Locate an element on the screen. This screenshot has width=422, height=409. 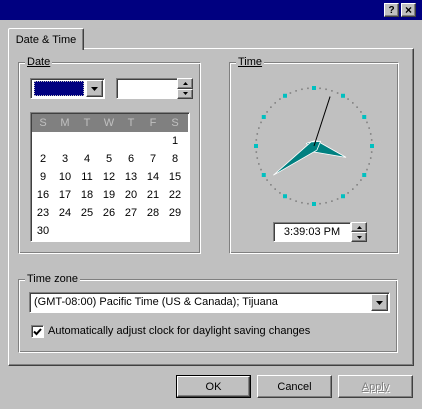
calendar-day: 24 is located at coordinates (65, 213).